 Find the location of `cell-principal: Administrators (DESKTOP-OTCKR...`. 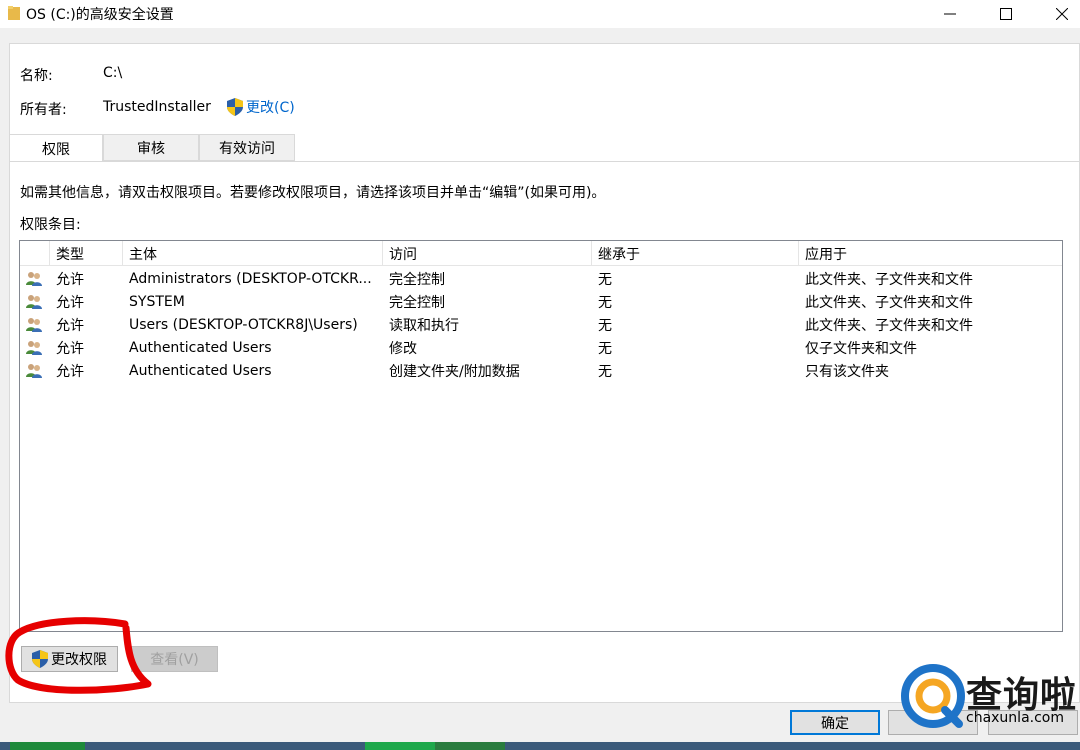

cell-principal: Administrators (DESKTOP-OTCKR... is located at coordinates (250, 278).